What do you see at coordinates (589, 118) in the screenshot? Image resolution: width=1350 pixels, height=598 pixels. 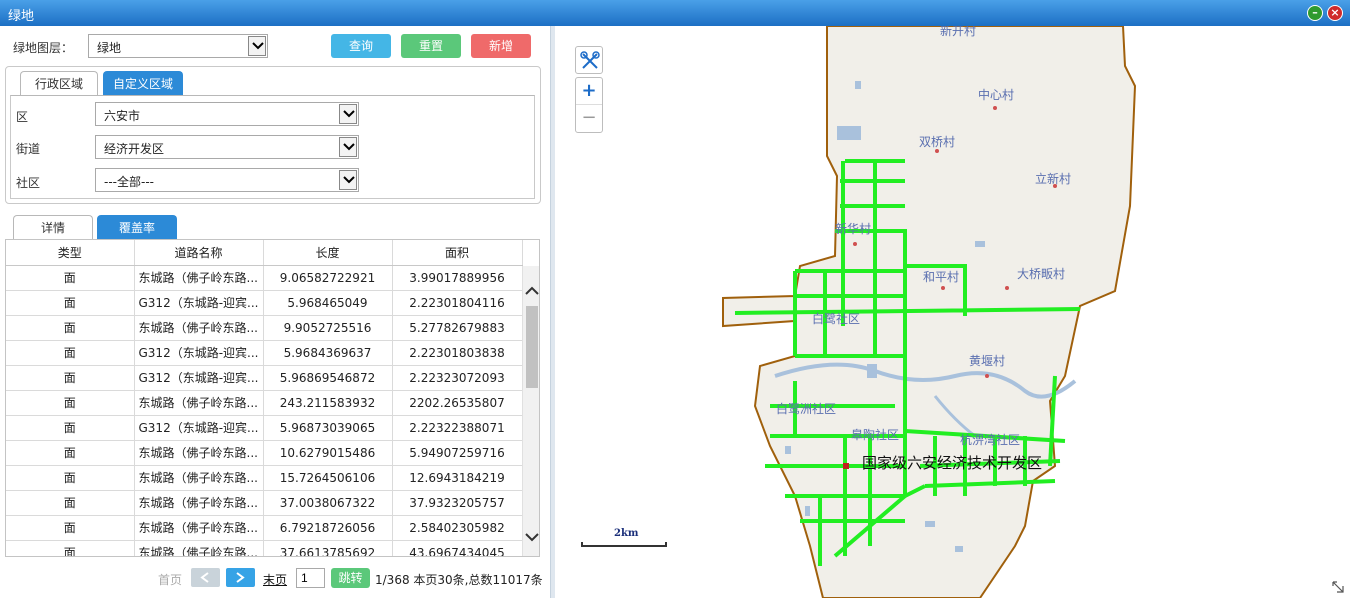 I see `zoom-out-button: −` at bounding box center [589, 118].